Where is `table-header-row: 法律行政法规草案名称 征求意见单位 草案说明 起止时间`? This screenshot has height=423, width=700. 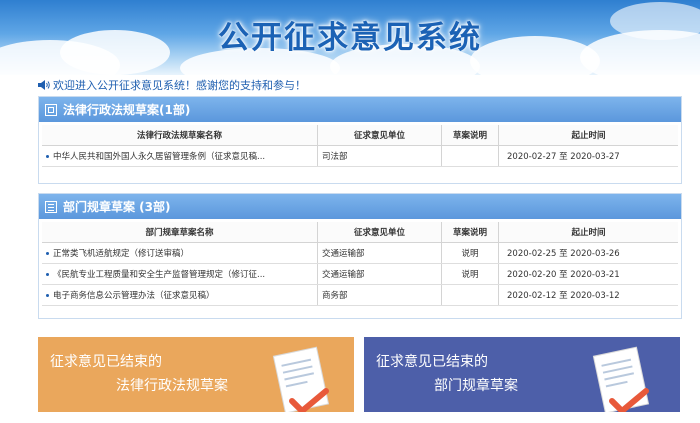 table-header-row: 法律行政法规草案名称 征求意见单位 草案说明 起止时间 is located at coordinates (360, 135).